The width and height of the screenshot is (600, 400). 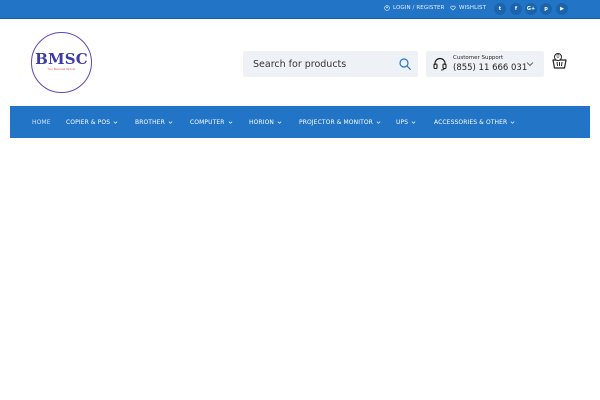 I want to click on nav-item-projector-monitor: PROJECTOR & MONITOR, so click(x=340, y=122).